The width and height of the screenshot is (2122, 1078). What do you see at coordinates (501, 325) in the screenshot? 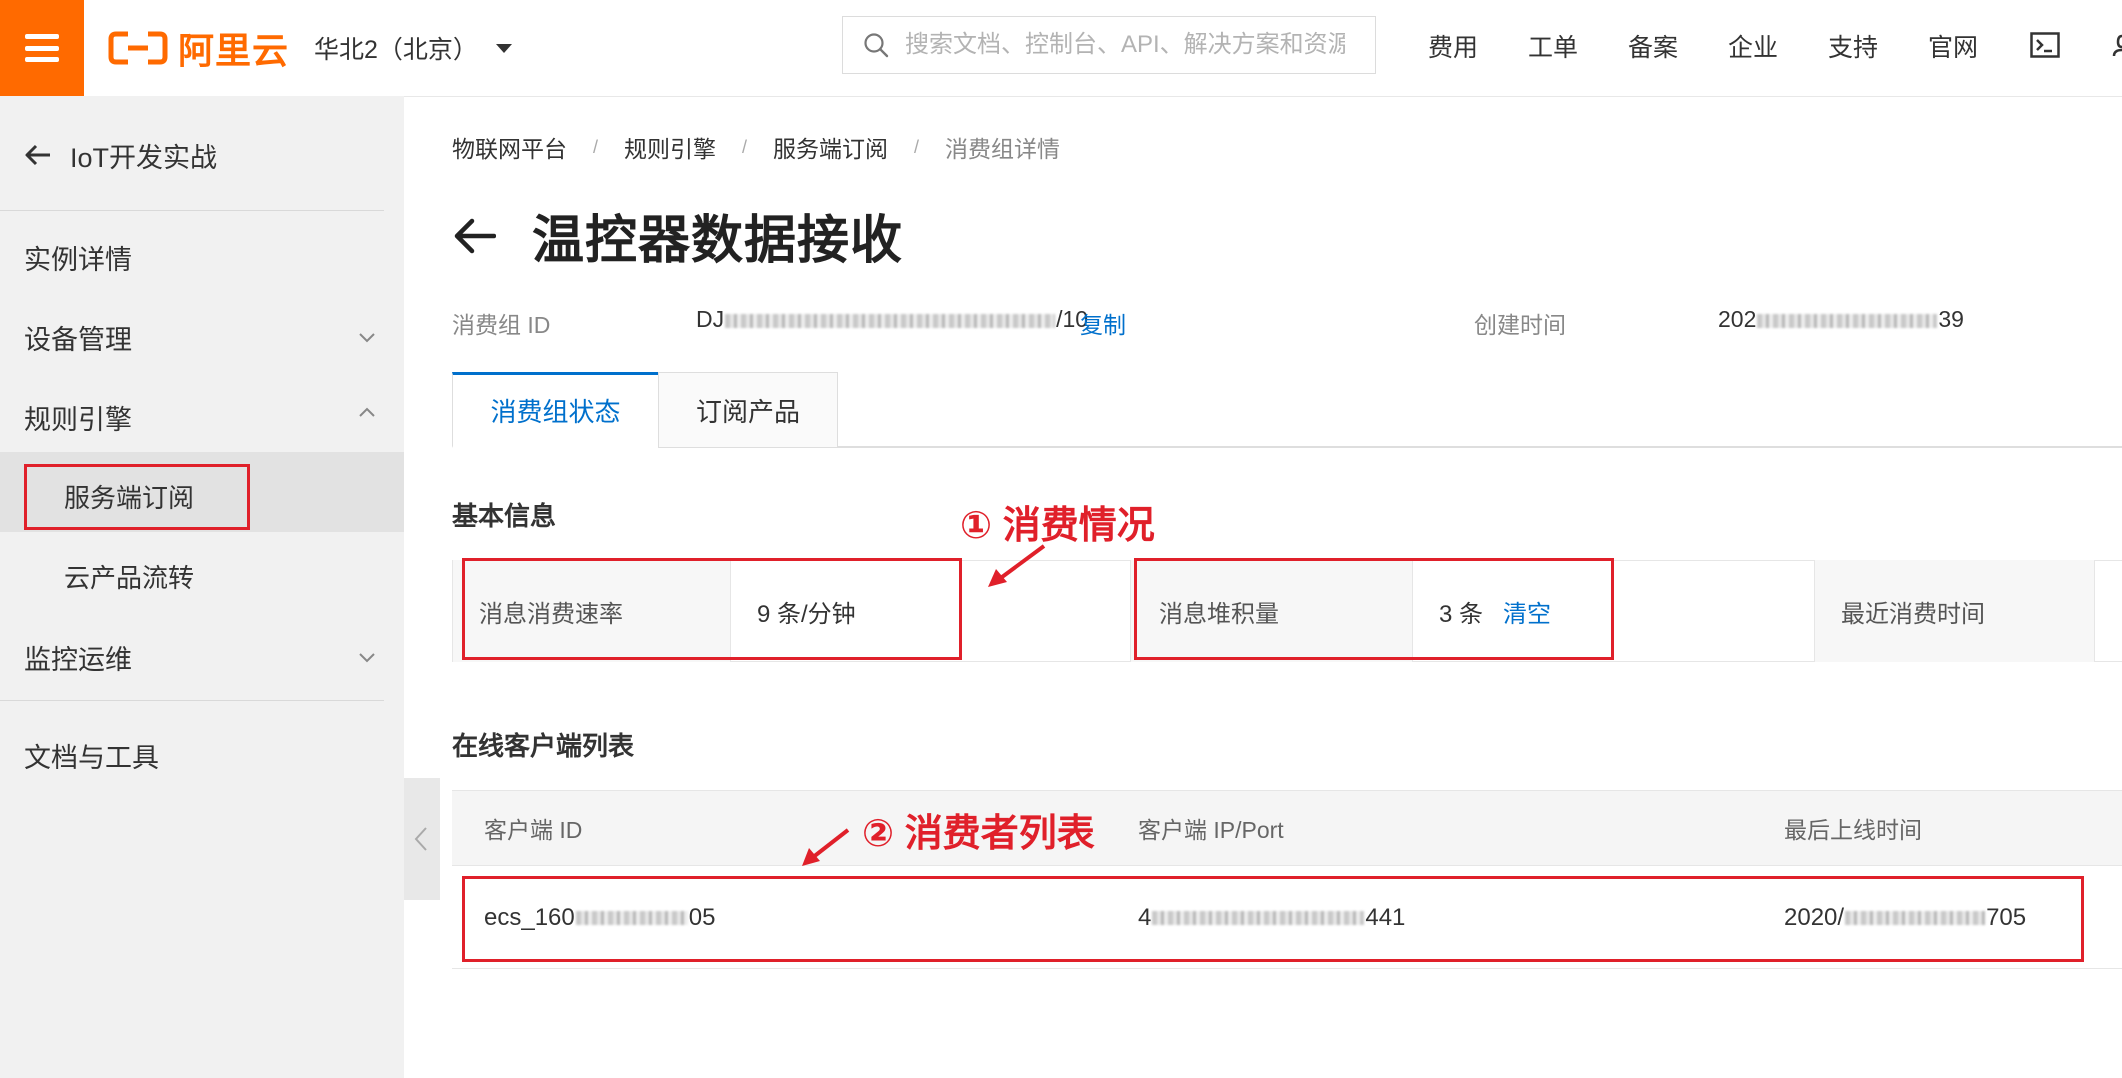
I see `consumer-group-id-label: 消费组 ID` at bounding box center [501, 325].